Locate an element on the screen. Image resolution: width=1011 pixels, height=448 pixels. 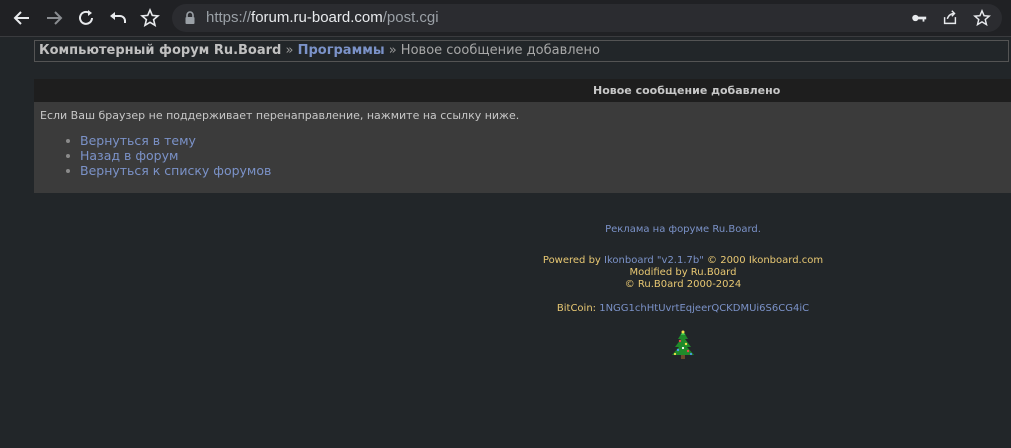
christmas-tree-icon is located at coordinates (683, 344).